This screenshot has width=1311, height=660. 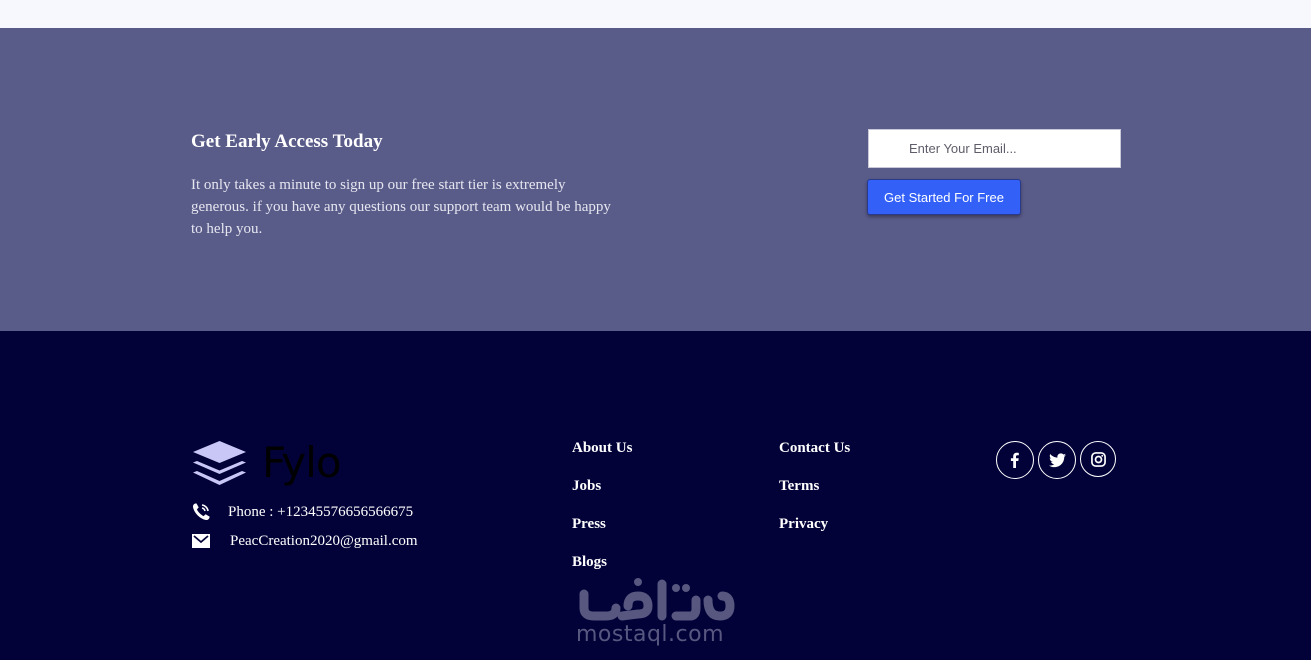 What do you see at coordinates (944, 197) in the screenshot?
I see `get-started-button: Get Started For Free` at bounding box center [944, 197].